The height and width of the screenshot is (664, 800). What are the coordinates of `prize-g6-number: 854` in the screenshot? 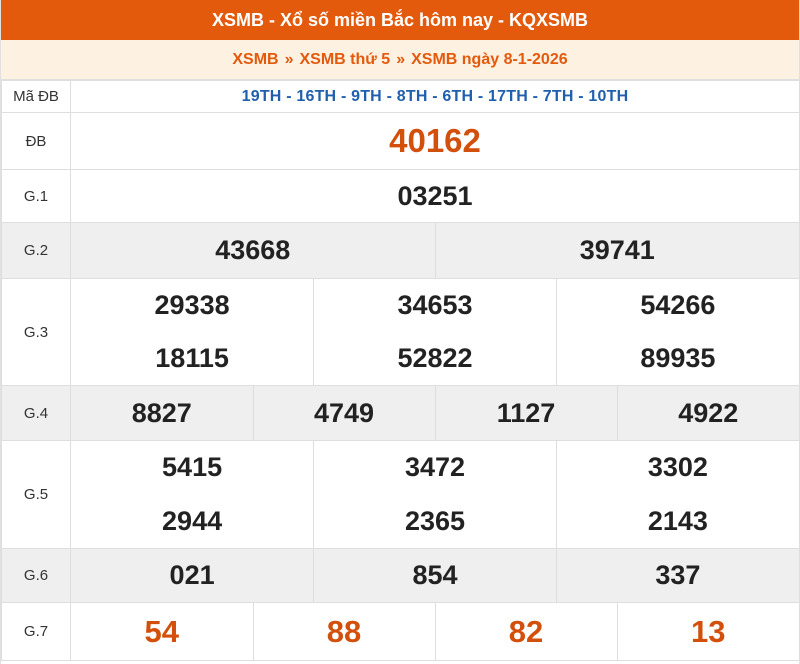 It's located at (435, 575).